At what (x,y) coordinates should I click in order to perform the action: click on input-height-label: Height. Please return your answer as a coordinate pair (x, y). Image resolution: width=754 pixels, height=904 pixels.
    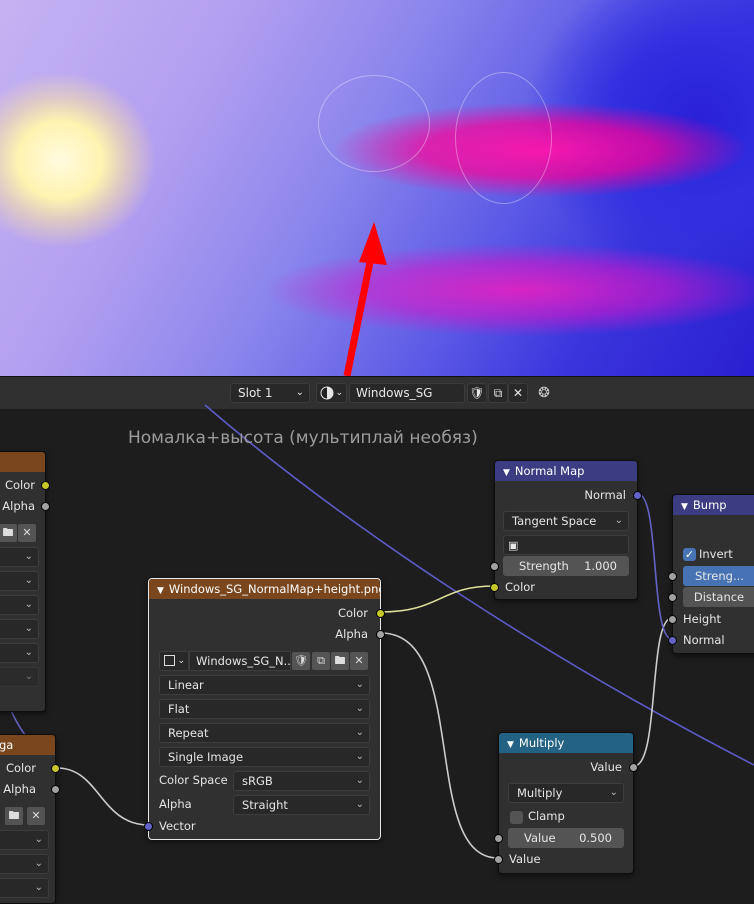
    Looking at the image, I should click on (702, 619).